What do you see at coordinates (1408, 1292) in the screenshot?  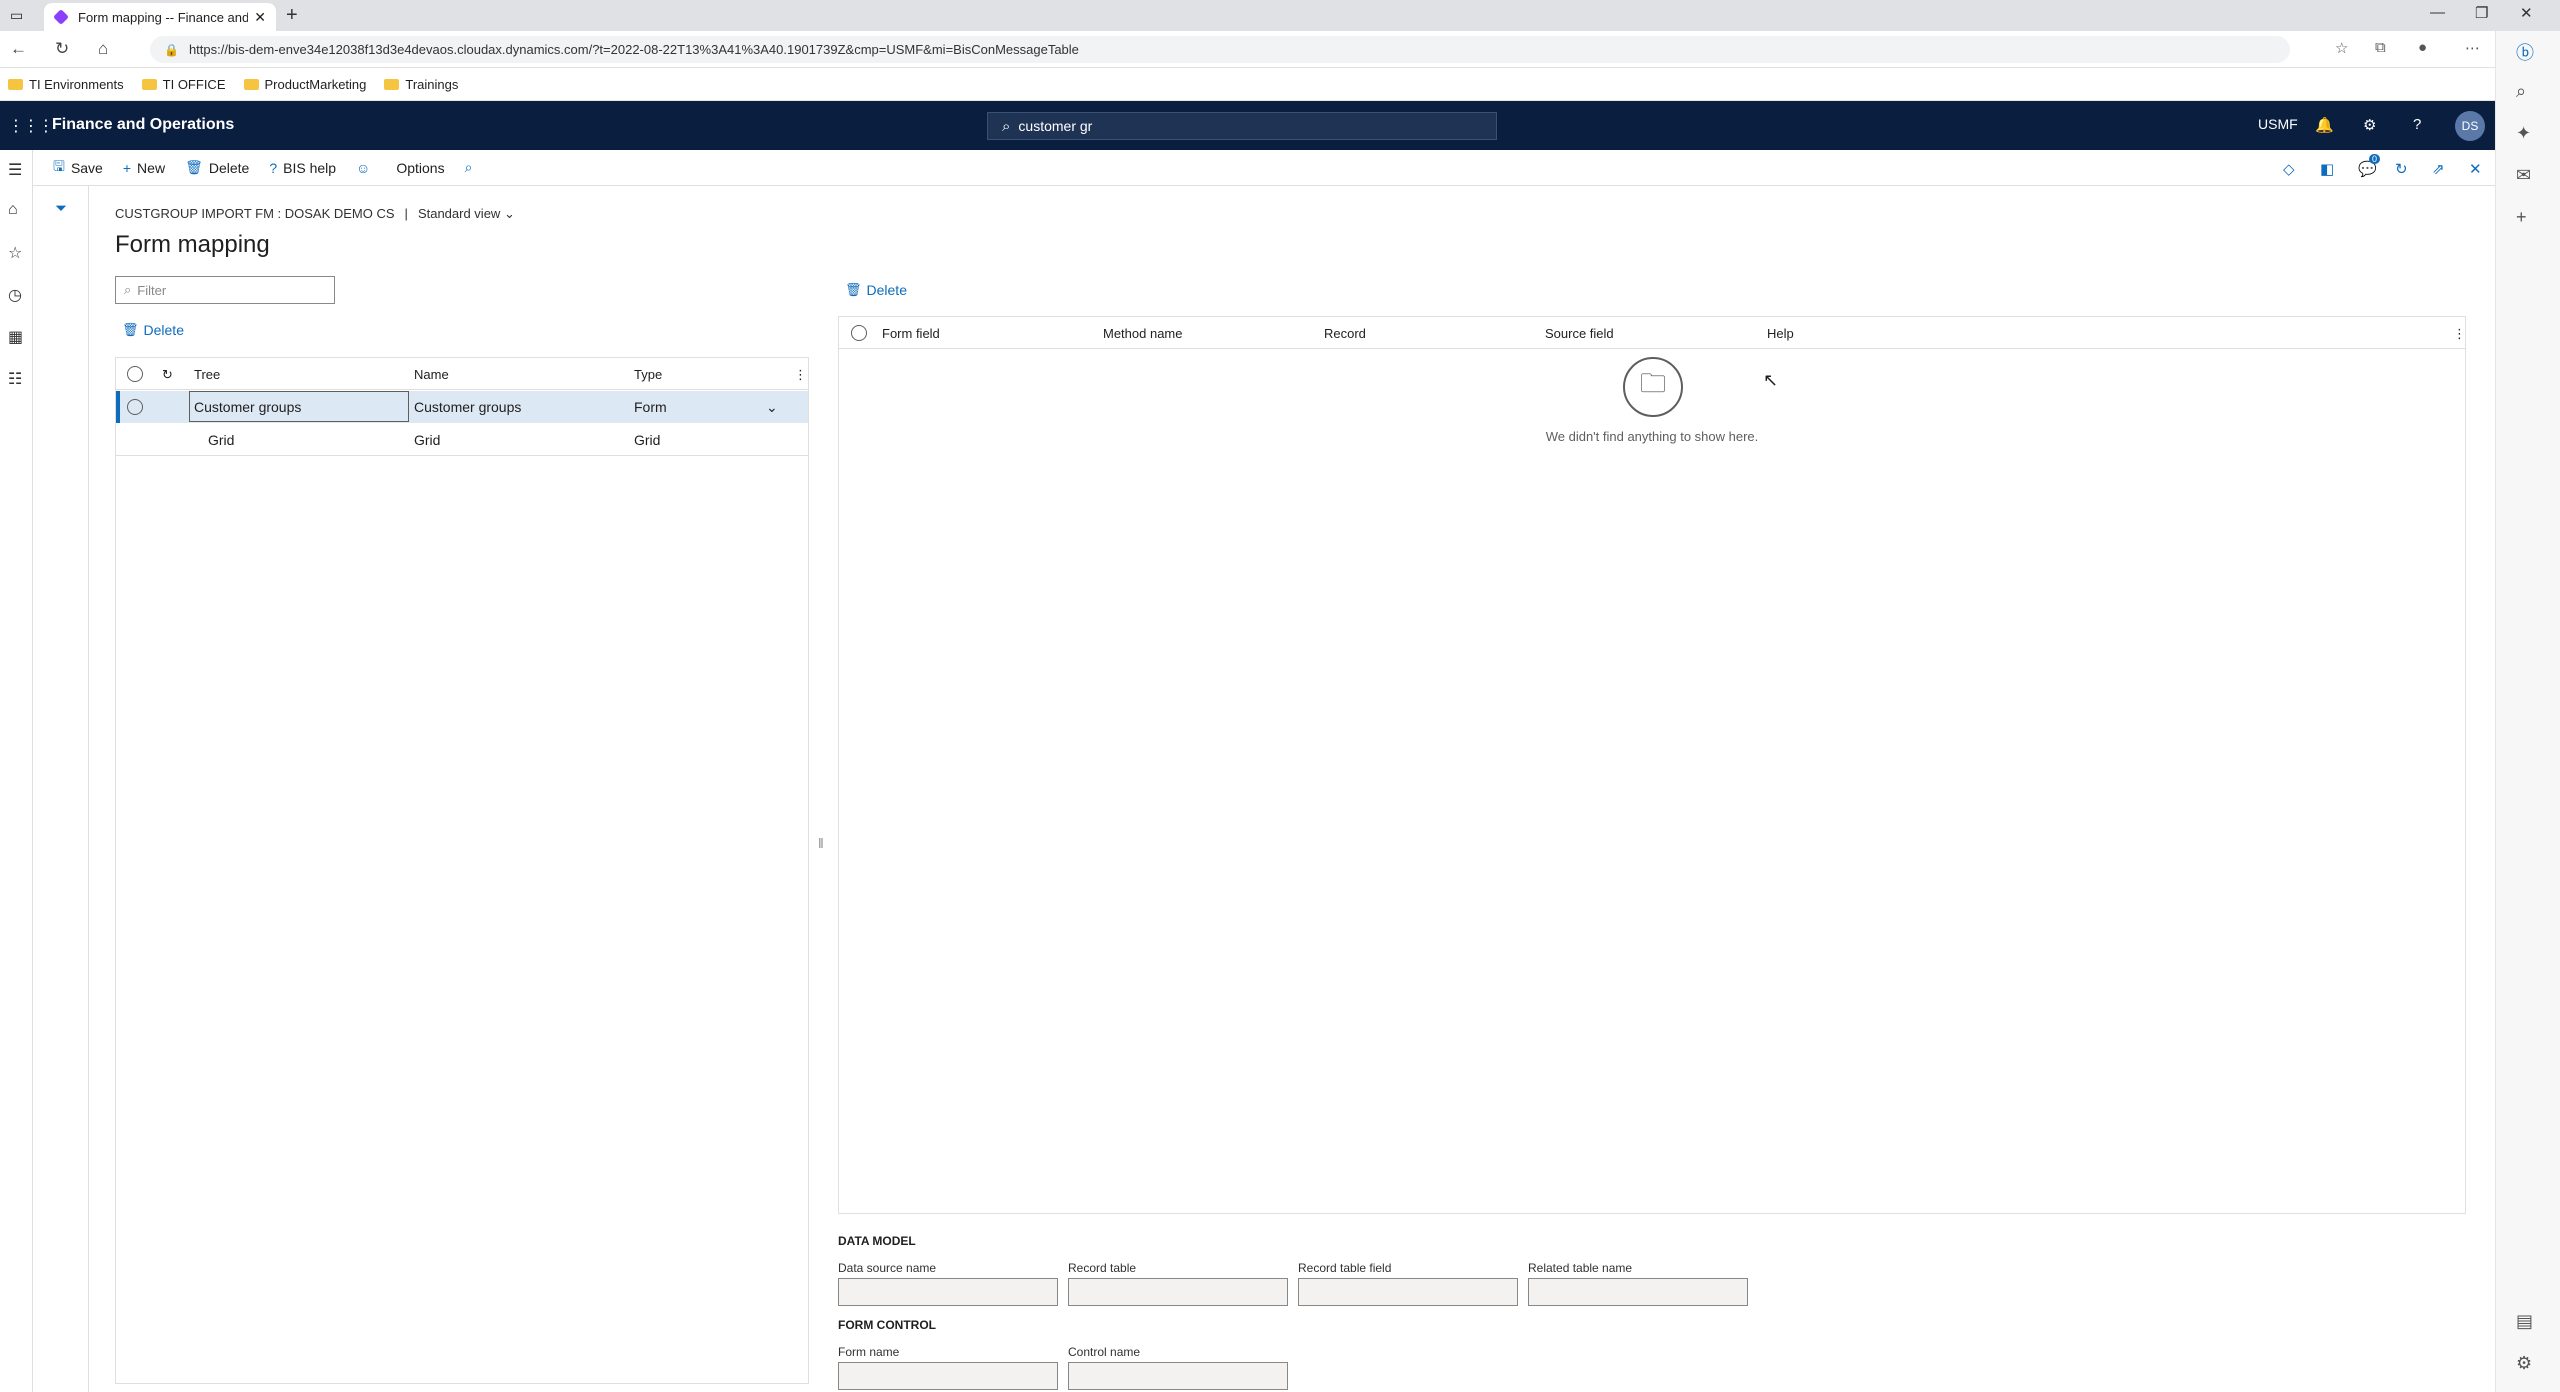 I see `record-table-field-input` at bounding box center [1408, 1292].